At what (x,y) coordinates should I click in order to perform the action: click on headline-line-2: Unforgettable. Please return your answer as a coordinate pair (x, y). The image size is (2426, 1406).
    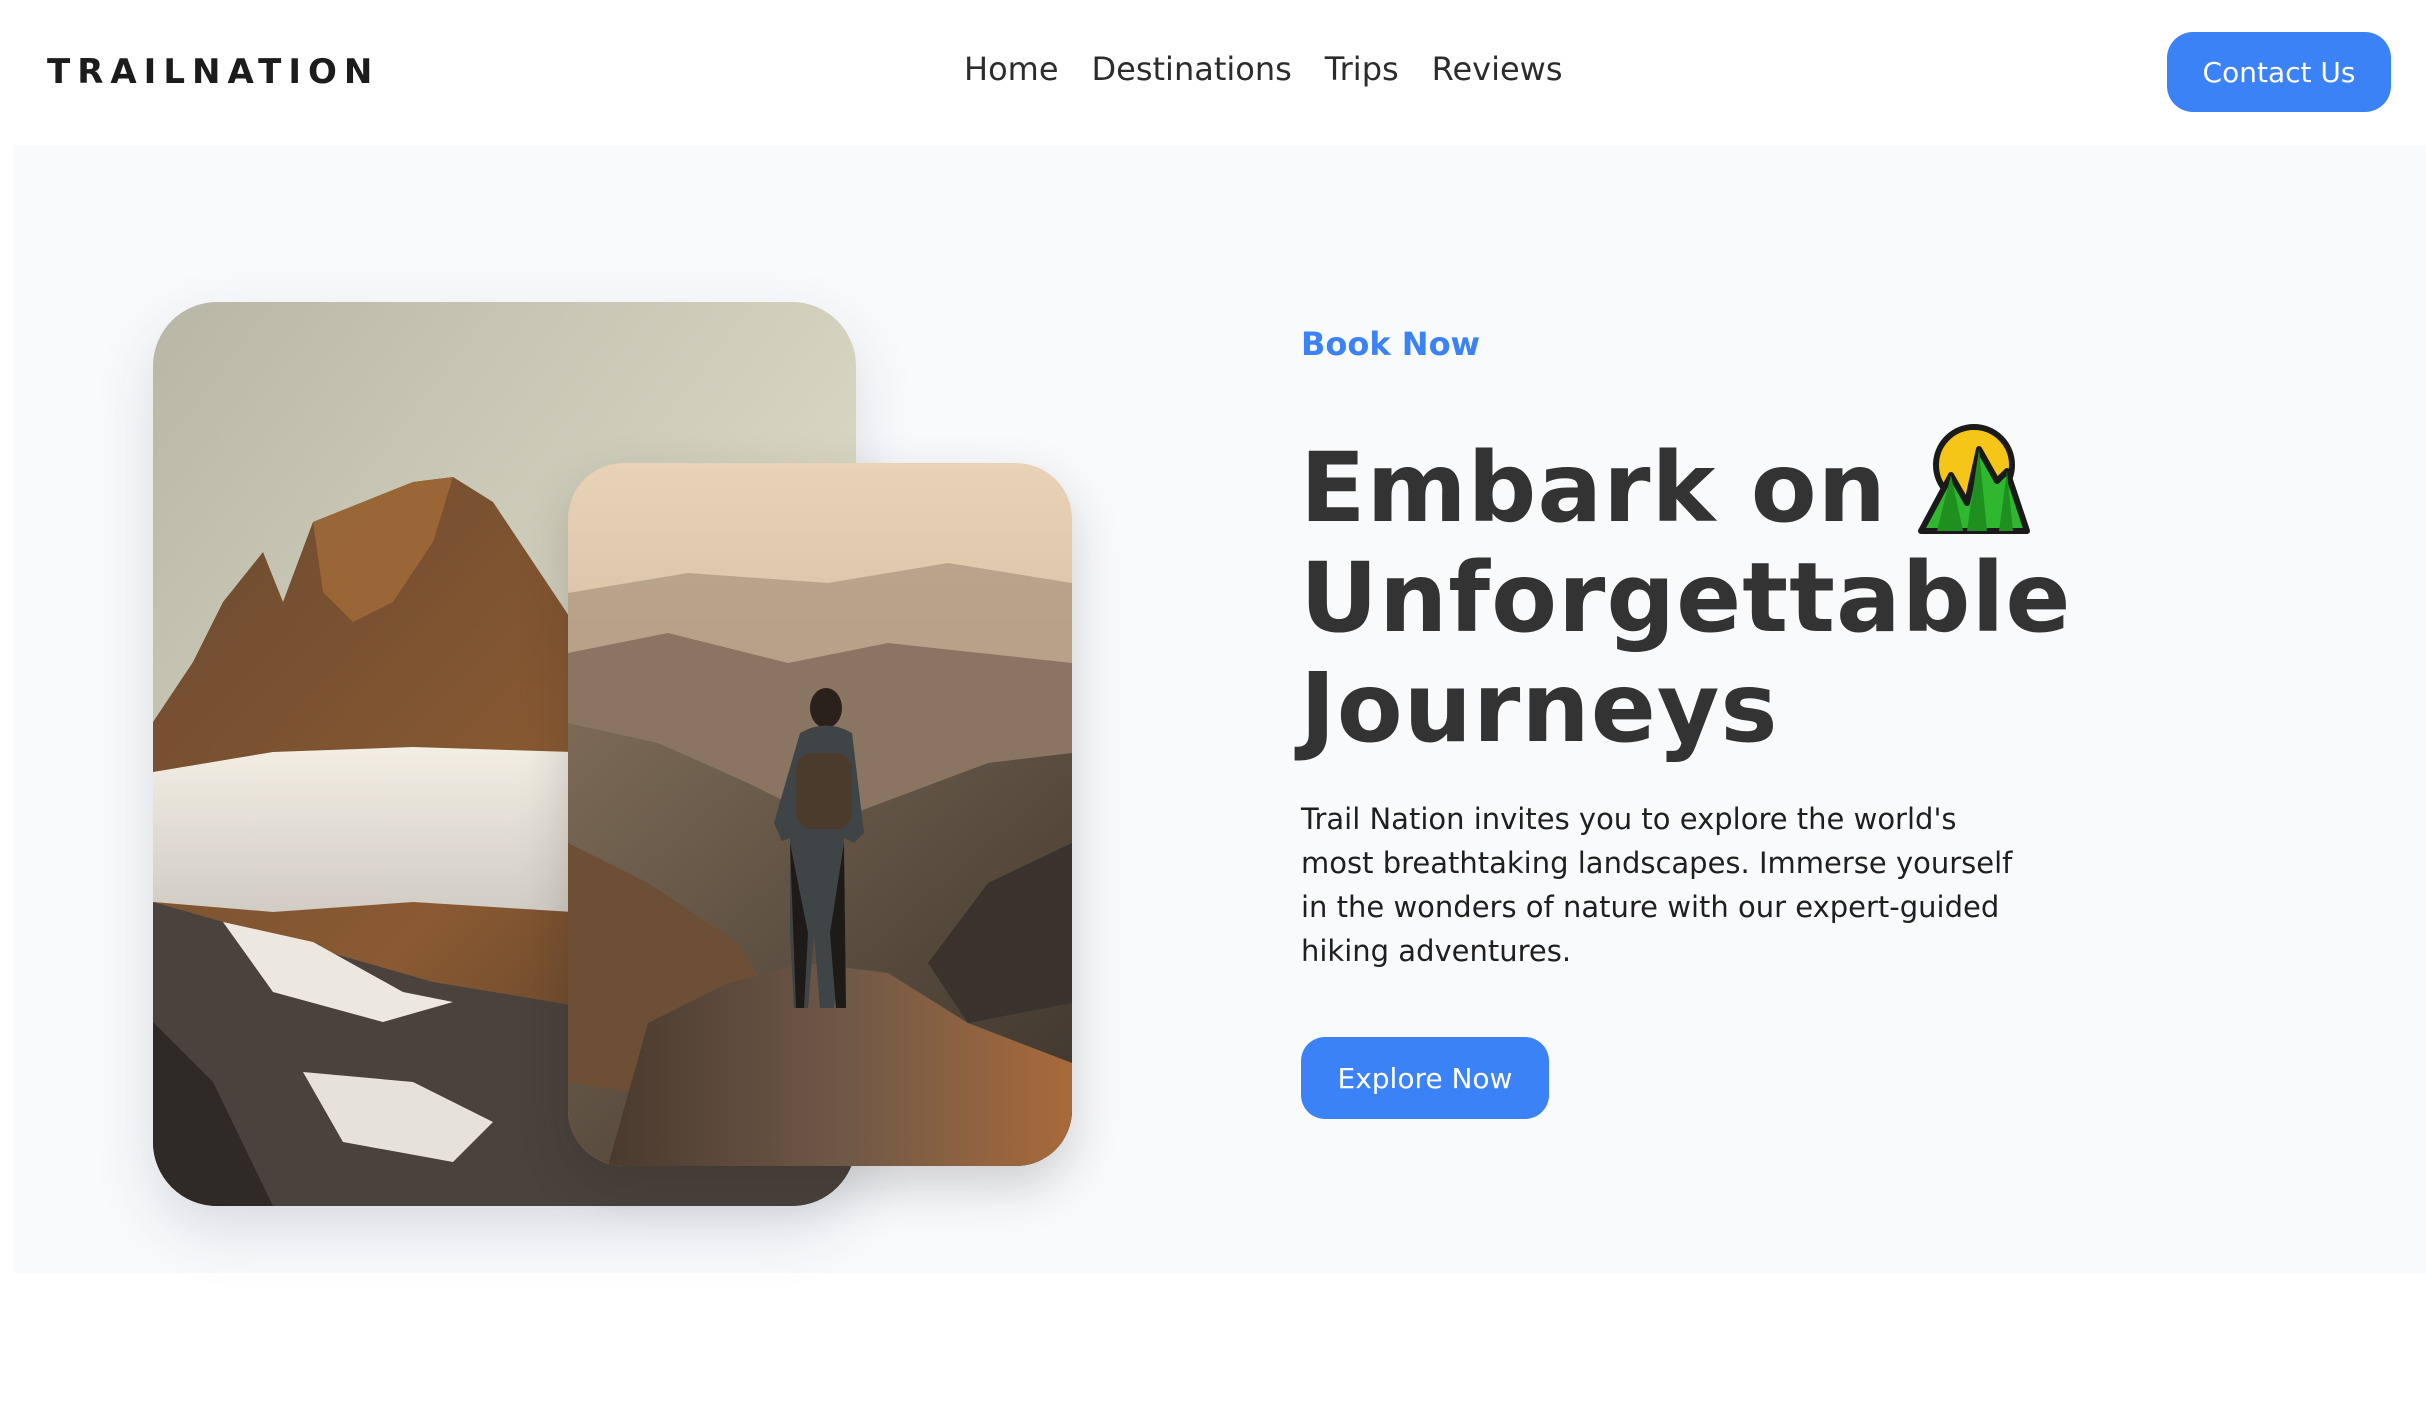
    Looking at the image, I should click on (1686, 598).